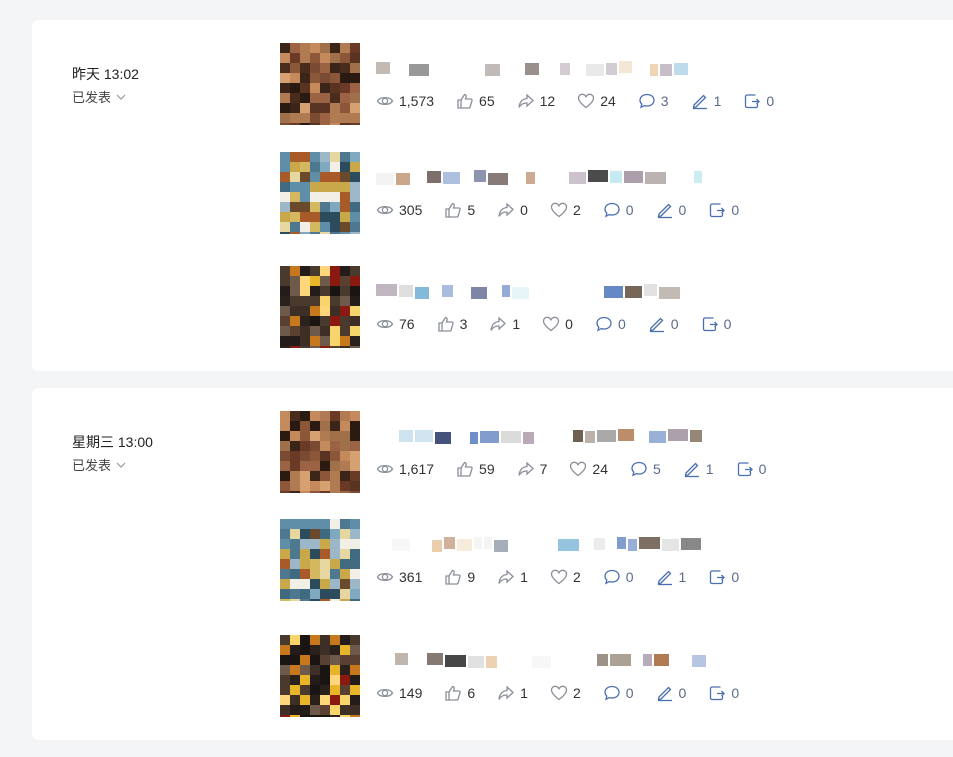 The height and width of the screenshot is (757, 953). What do you see at coordinates (608, 101) in the screenshot?
I see `stat-favs-count: 24` at bounding box center [608, 101].